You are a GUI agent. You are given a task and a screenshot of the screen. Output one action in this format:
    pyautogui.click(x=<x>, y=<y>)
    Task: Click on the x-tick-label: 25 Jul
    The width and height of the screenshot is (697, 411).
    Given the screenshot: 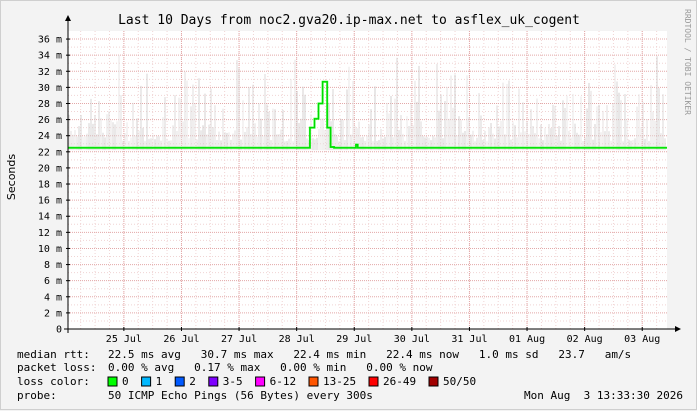 What is the action you would take?
    pyautogui.click(x=124, y=339)
    